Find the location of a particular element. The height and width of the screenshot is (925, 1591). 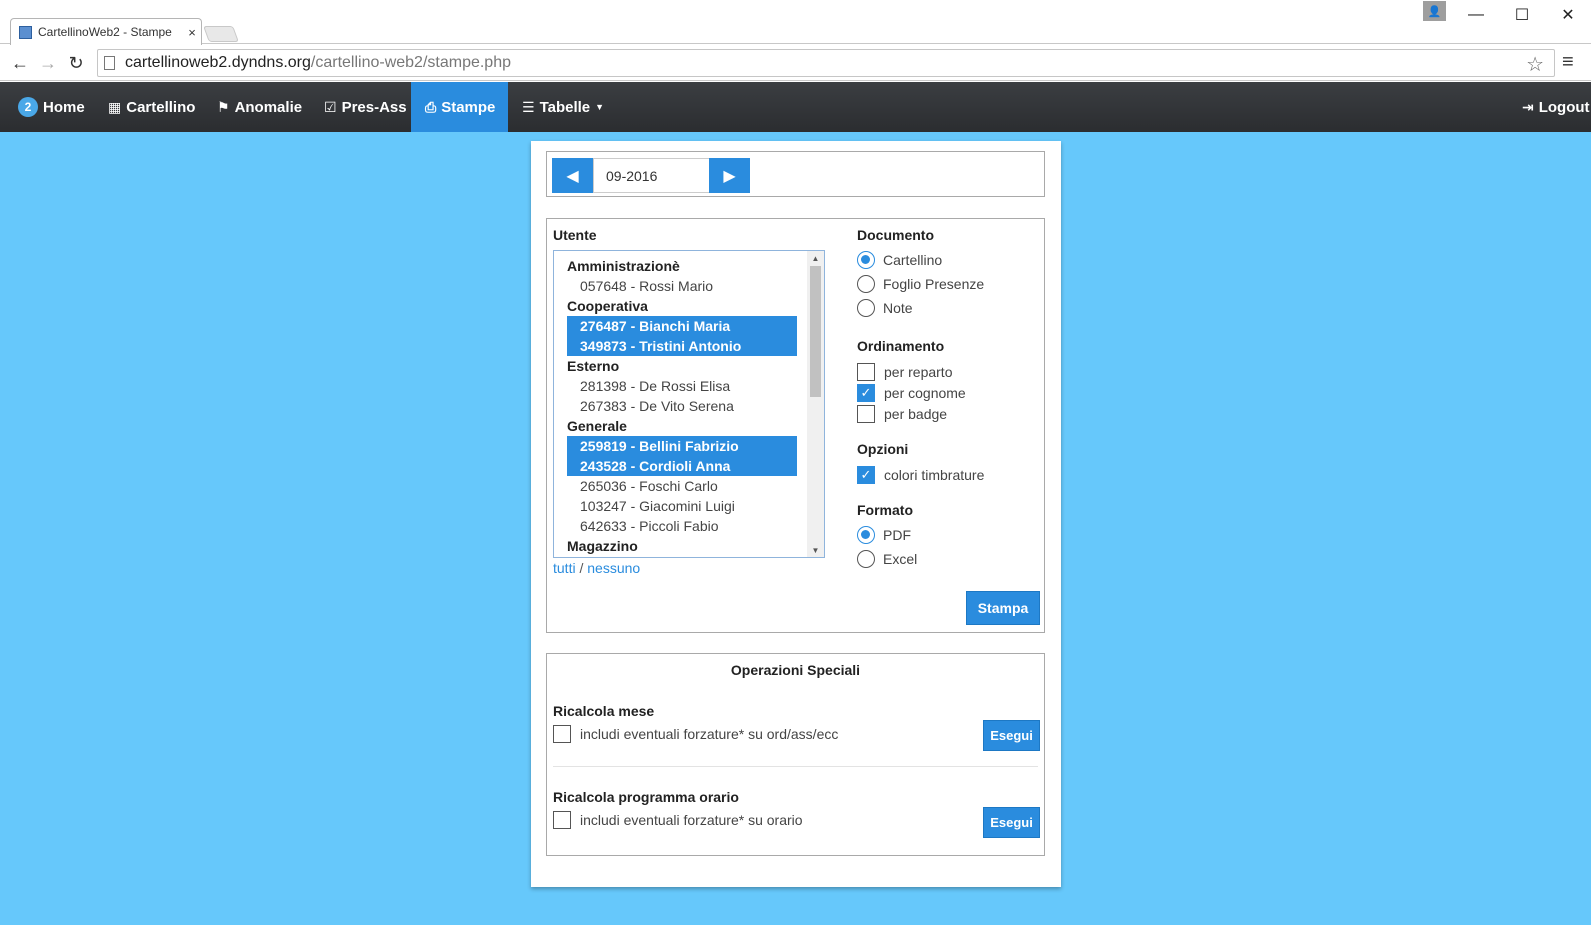

url-host: cartellinoweb2.dyndns.org is located at coordinates (218, 62).